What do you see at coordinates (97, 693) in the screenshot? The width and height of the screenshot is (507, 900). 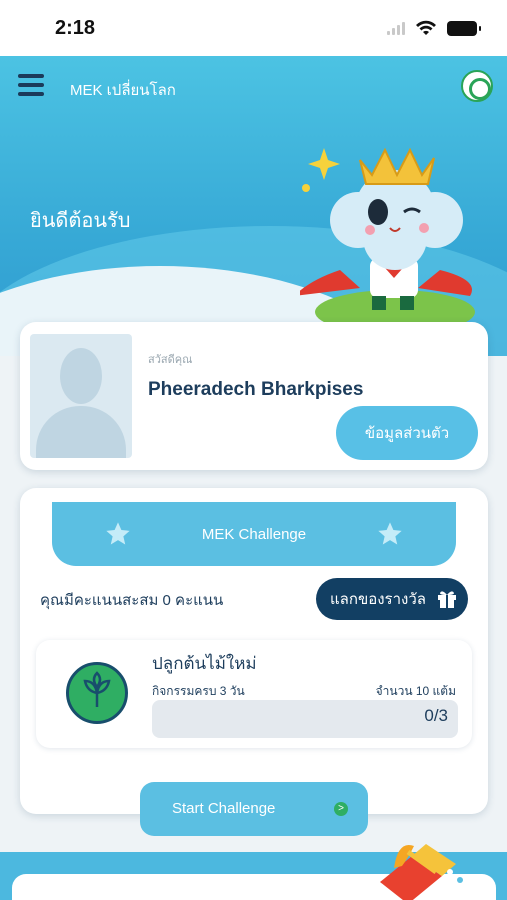 I see `plant-icon` at bounding box center [97, 693].